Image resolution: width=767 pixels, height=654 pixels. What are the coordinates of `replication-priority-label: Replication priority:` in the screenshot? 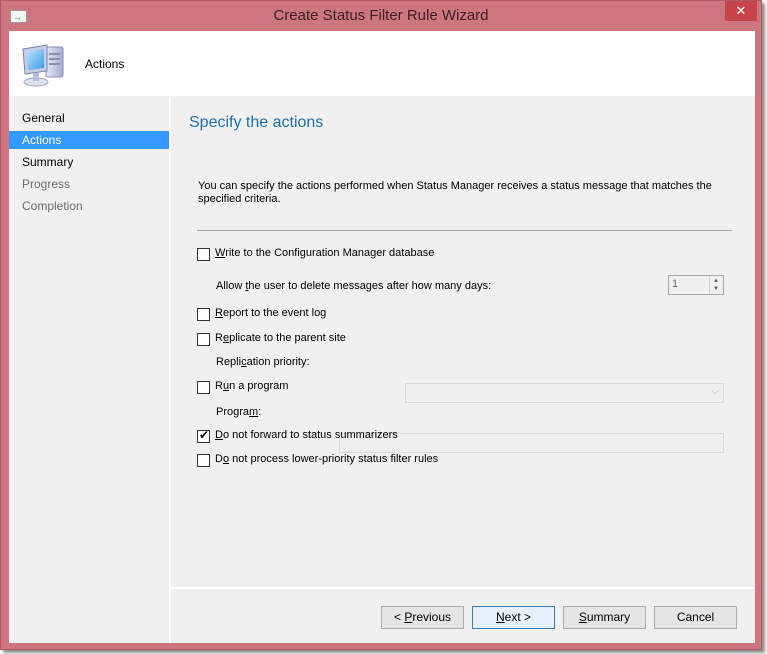 It's located at (263, 362).